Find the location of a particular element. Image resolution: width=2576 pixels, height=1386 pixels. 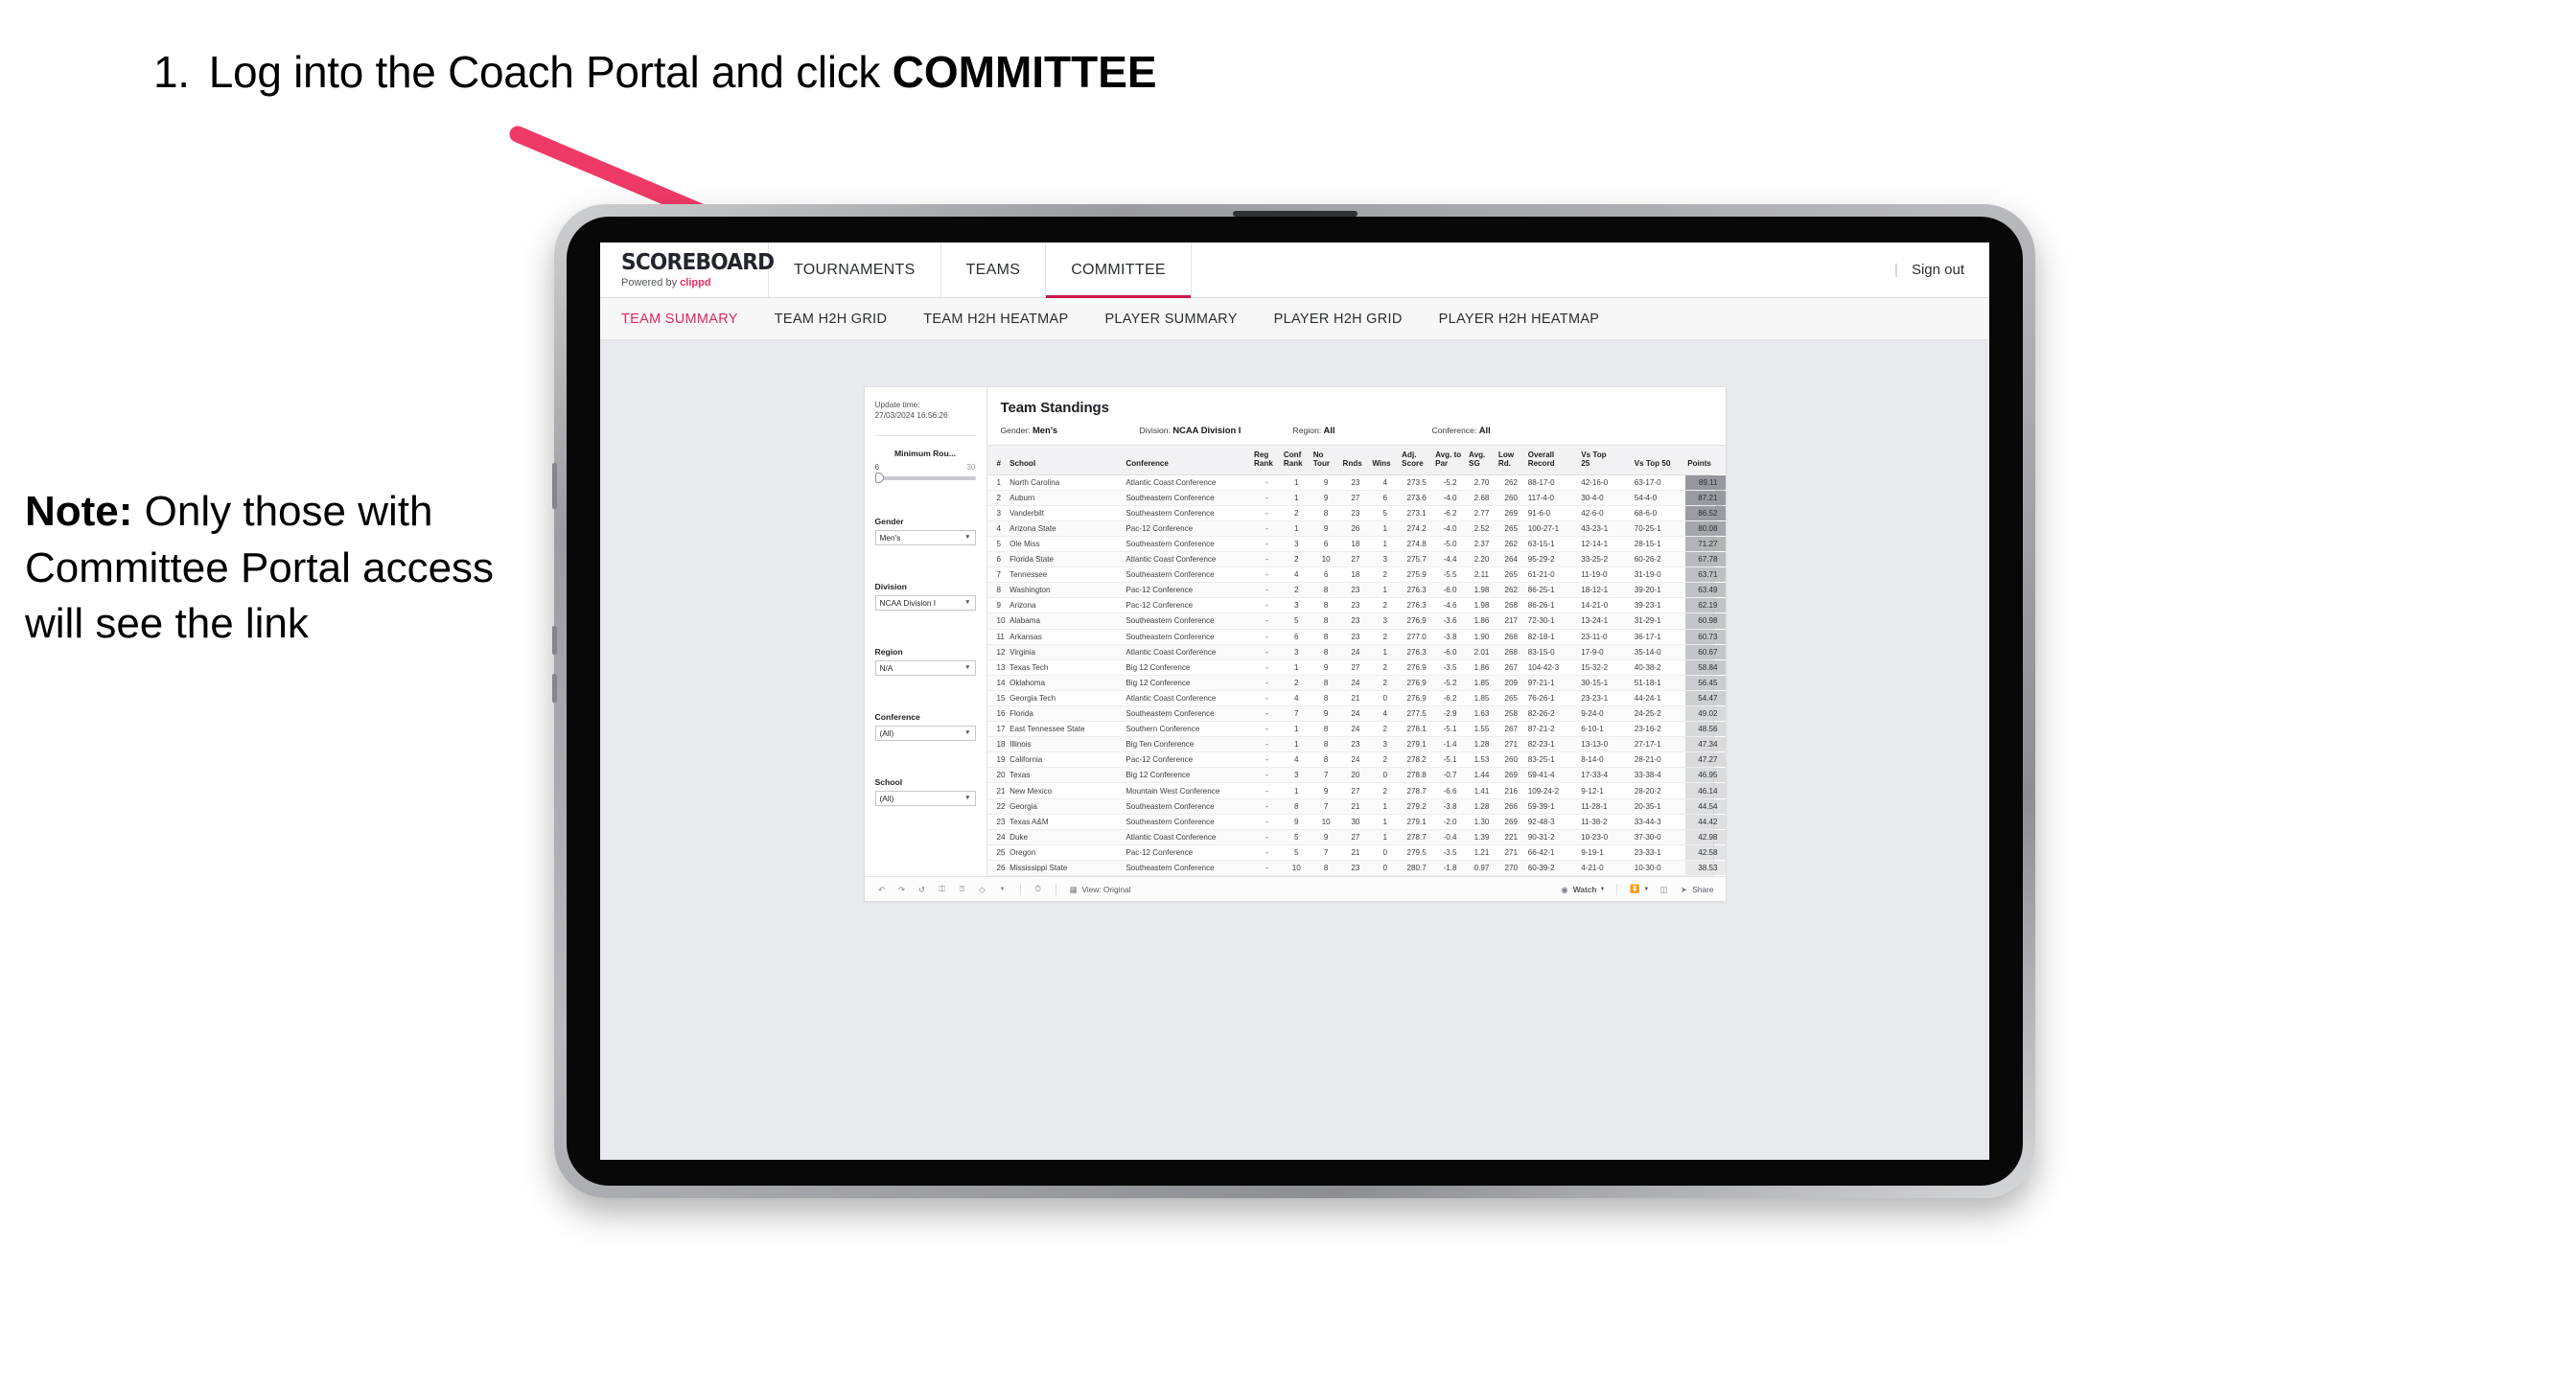

redo-icon: ↷ is located at coordinates (902, 890).